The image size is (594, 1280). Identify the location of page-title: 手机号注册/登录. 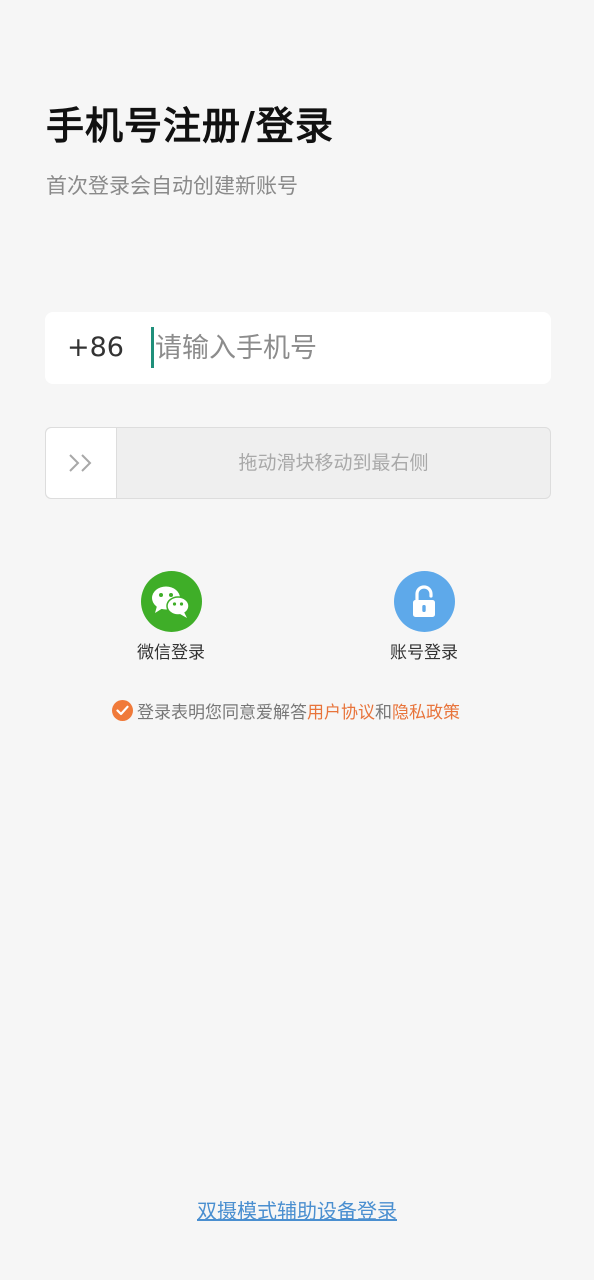
(190, 126).